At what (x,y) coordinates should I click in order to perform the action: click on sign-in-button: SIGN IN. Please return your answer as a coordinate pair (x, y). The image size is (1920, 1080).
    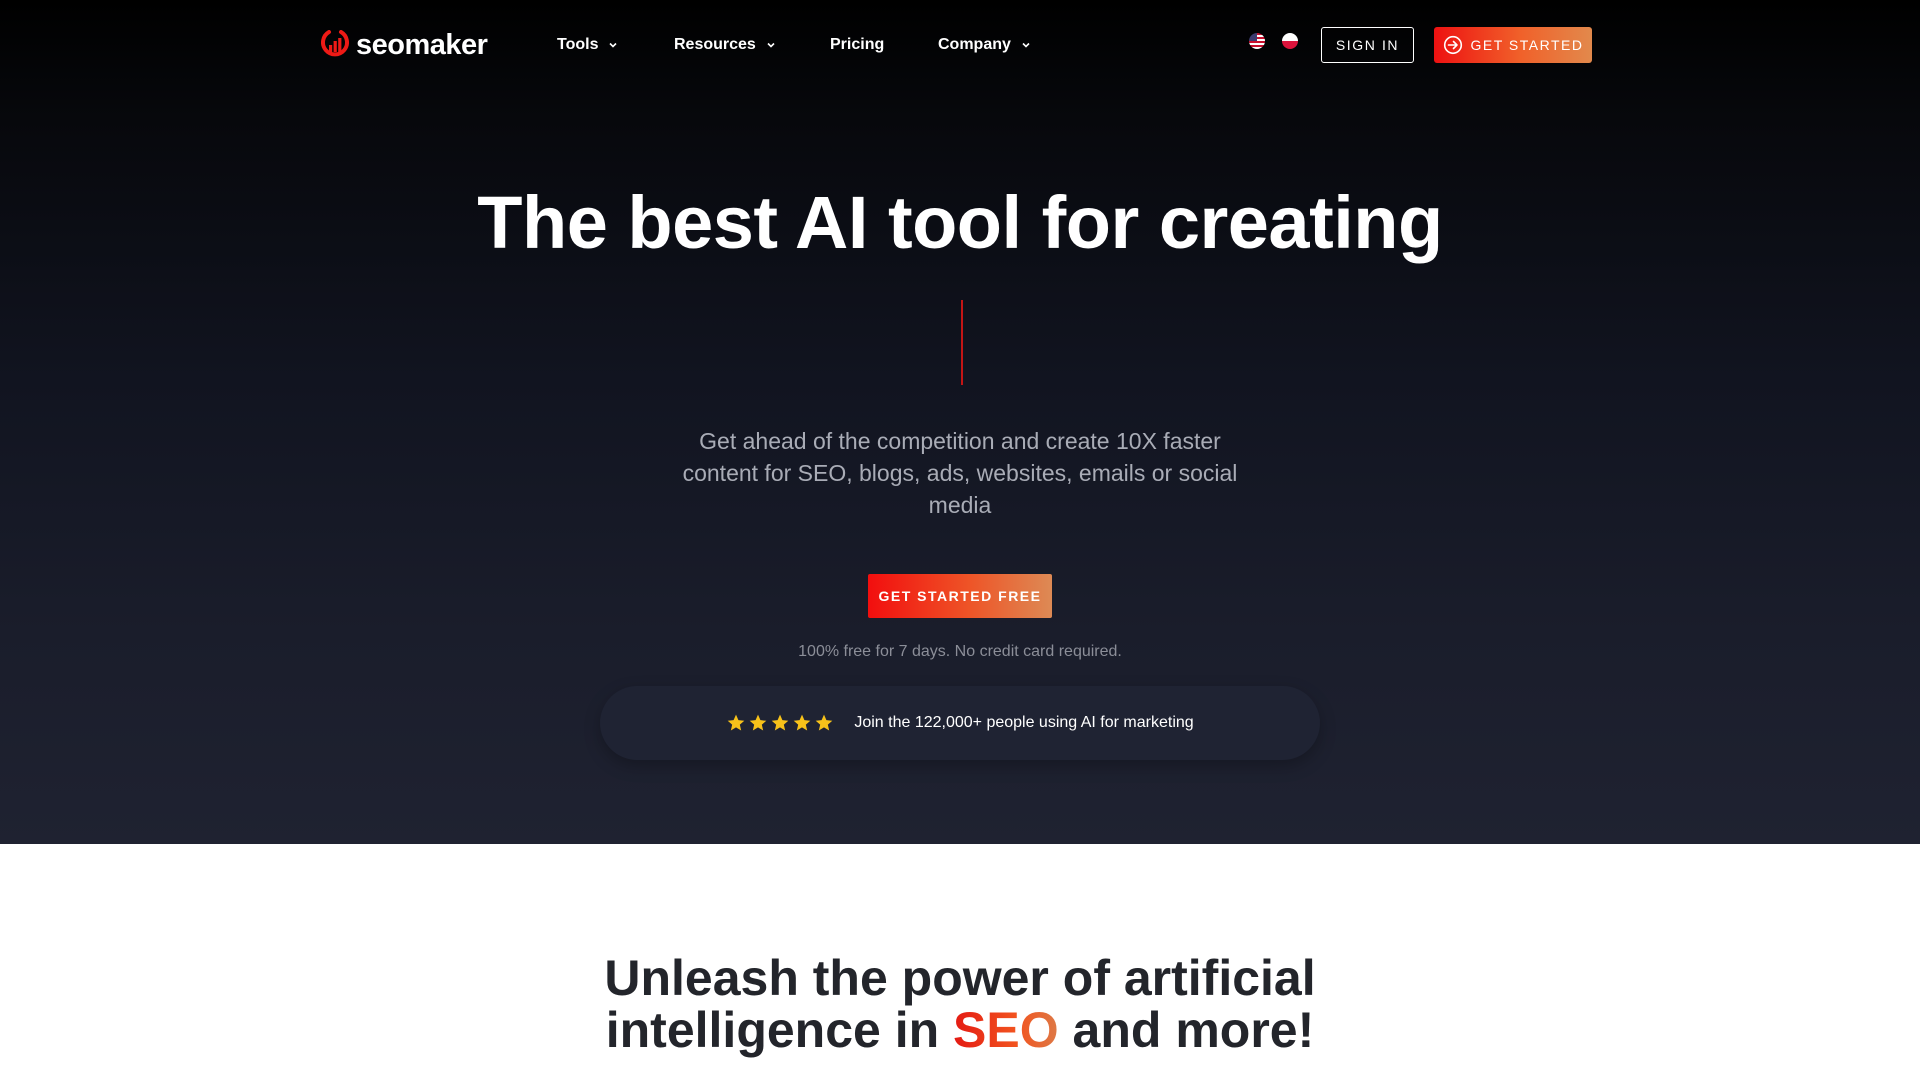
    Looking at the image, I should click on (1367, 45).